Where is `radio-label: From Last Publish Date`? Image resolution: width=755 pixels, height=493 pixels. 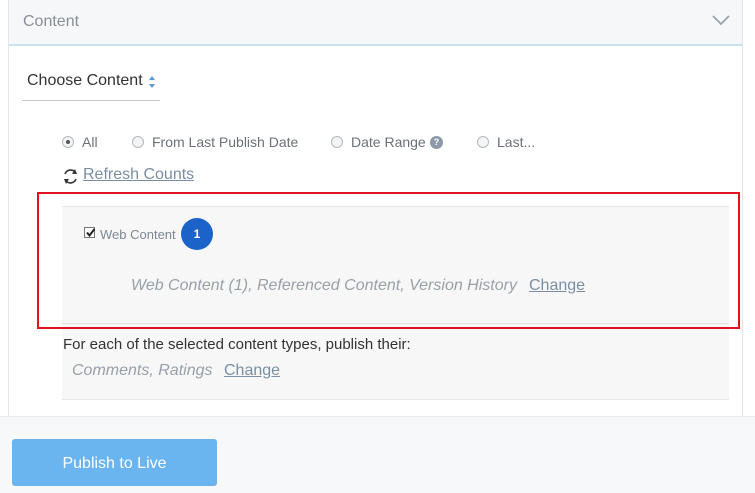 radio-label: From Last Publish Date is located at coordinates (225, 142).